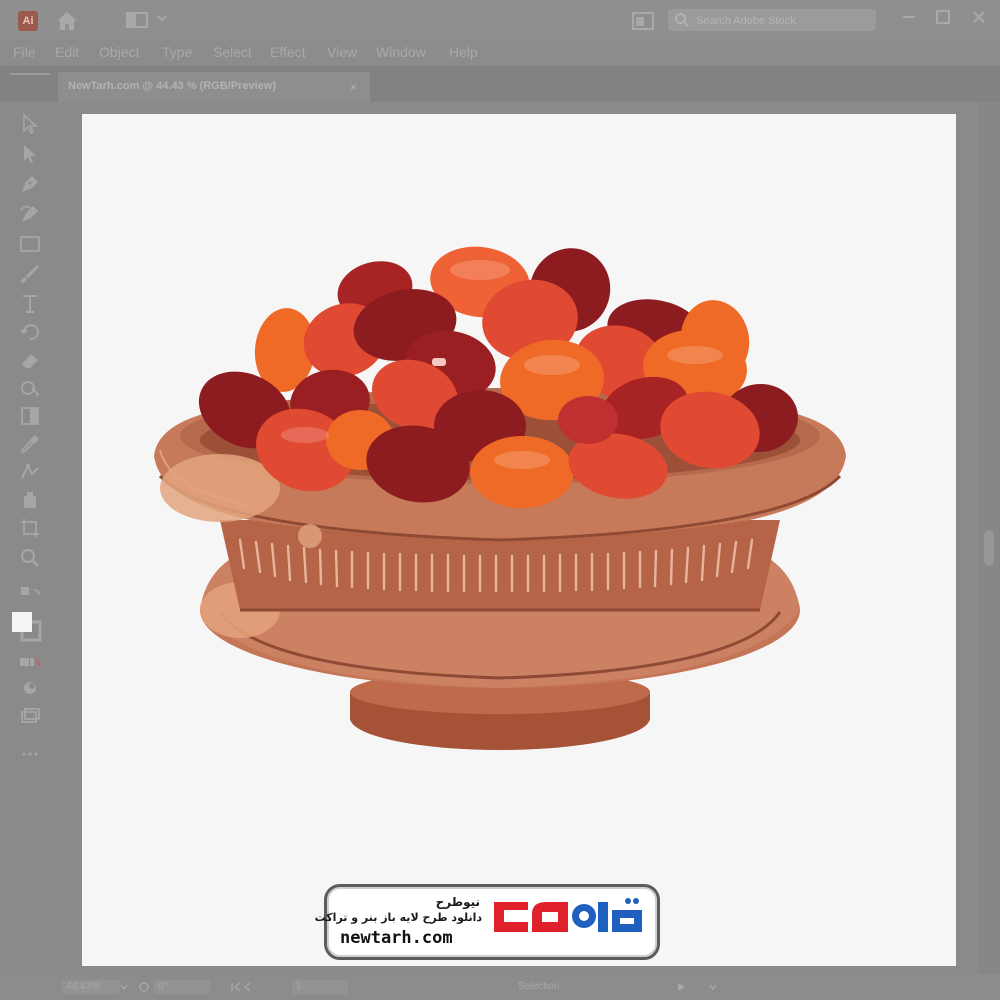 This screenshot has height=1000, width=1000. Describe the element at coordinates (67, 21) in the screenshot. I see `home-icon` at that location.